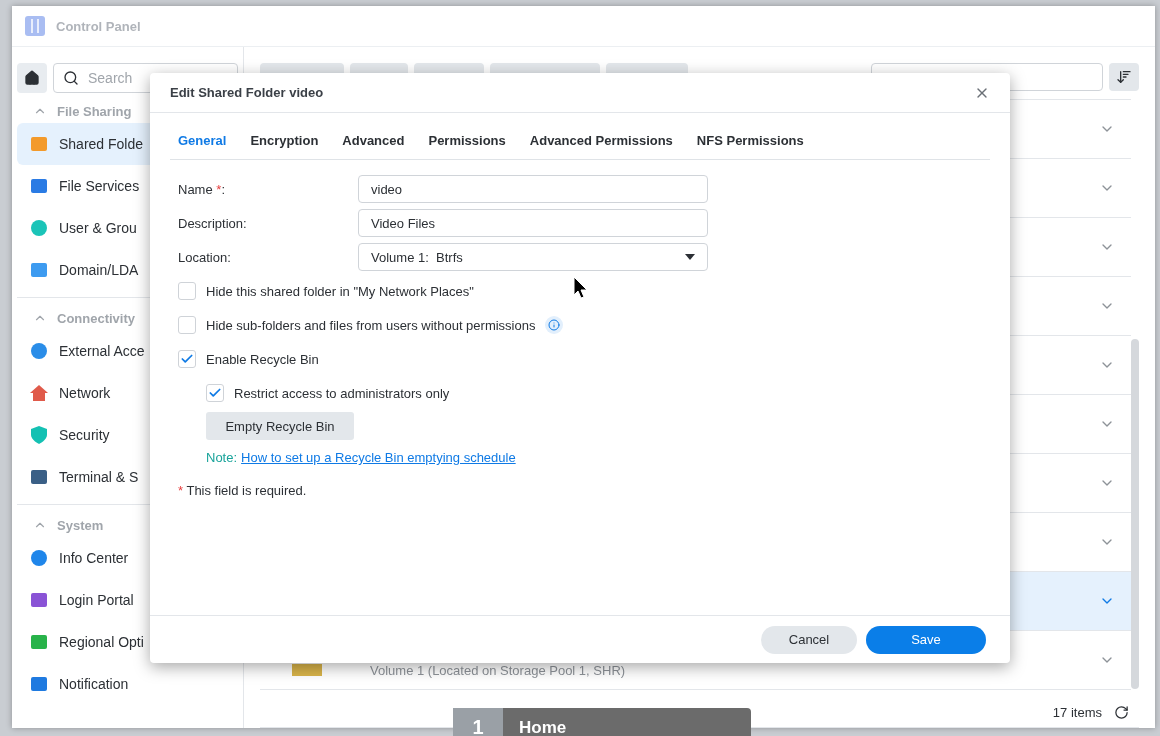  I want to click on section-title: File Sharing, so click(94, 111).